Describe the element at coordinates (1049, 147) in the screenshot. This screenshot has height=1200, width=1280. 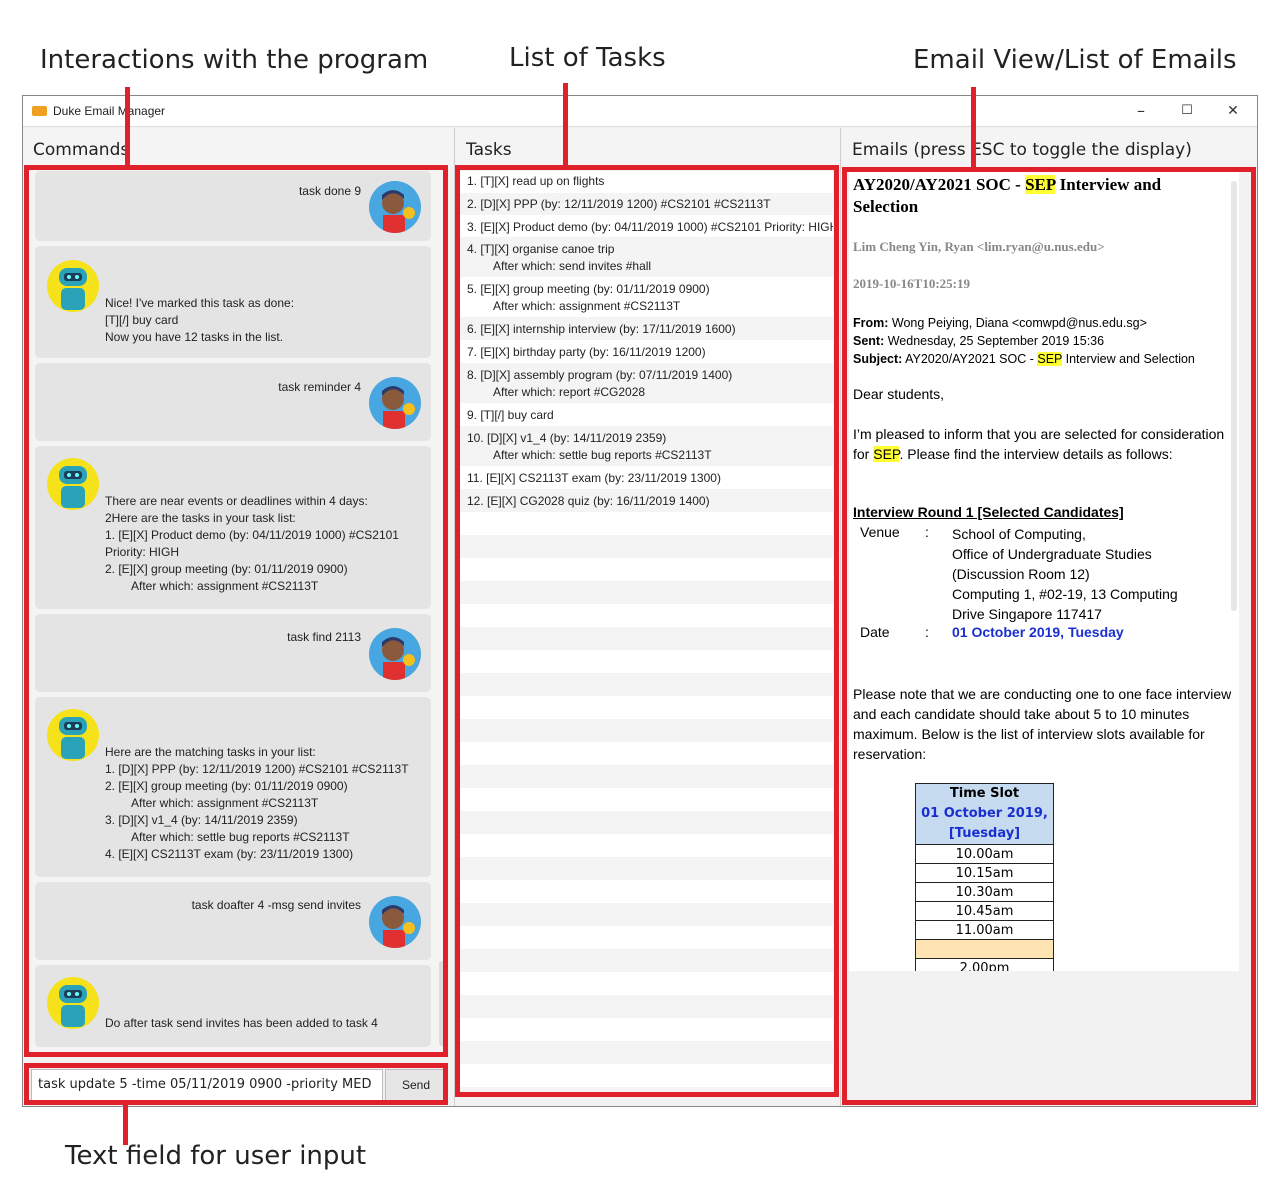
I see `emails-header: Emails (press ESC to toggle the display)` at that location.